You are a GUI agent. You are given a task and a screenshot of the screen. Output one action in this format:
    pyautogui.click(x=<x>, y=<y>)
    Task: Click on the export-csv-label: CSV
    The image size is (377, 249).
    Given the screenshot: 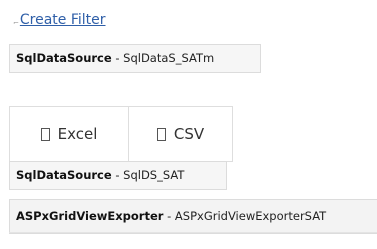 What is the action you would take?
    pyautogui.click(x=189, y=134)
    